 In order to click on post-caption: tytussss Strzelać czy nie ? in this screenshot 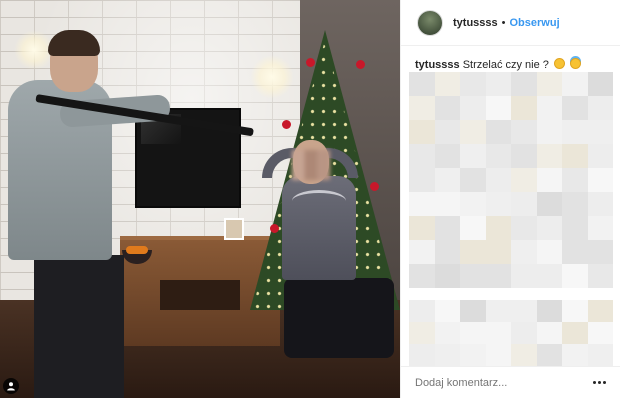, I will do `click(513, 65)`.